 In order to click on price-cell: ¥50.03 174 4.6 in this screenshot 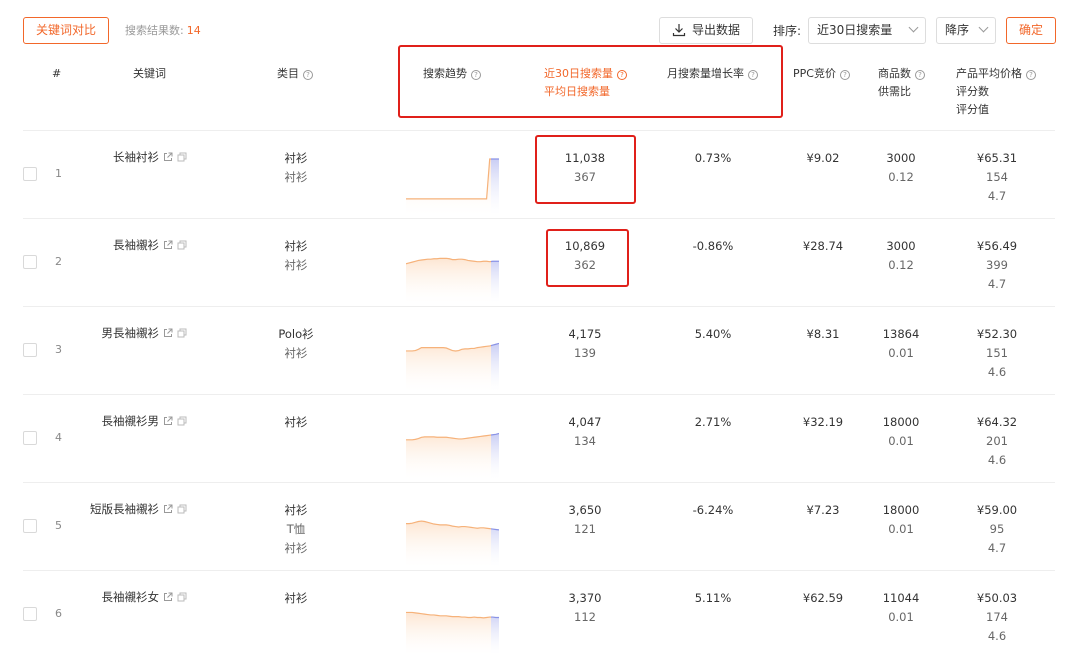, I will do `click(997, 617)`.